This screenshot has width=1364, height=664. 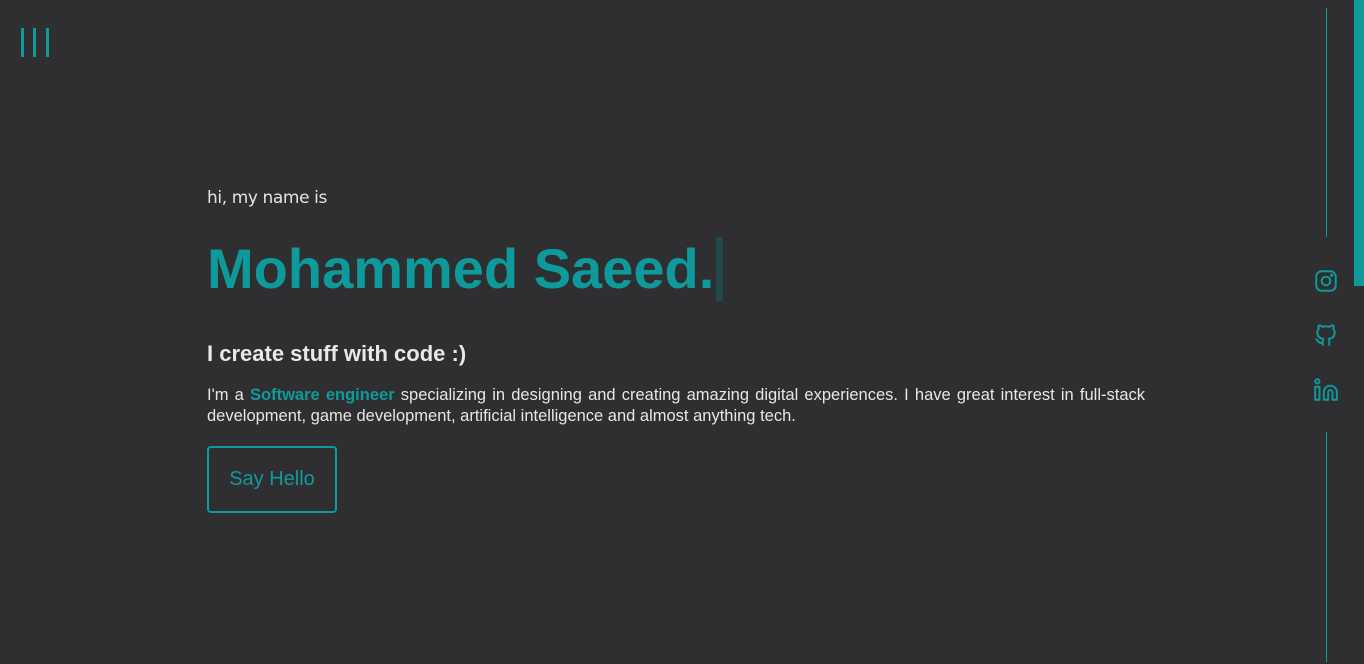 What do you see at coordinates (228, 395) in the screenshot?
I see `bio-prefix: I'm a` at bounding box center [228, 395].